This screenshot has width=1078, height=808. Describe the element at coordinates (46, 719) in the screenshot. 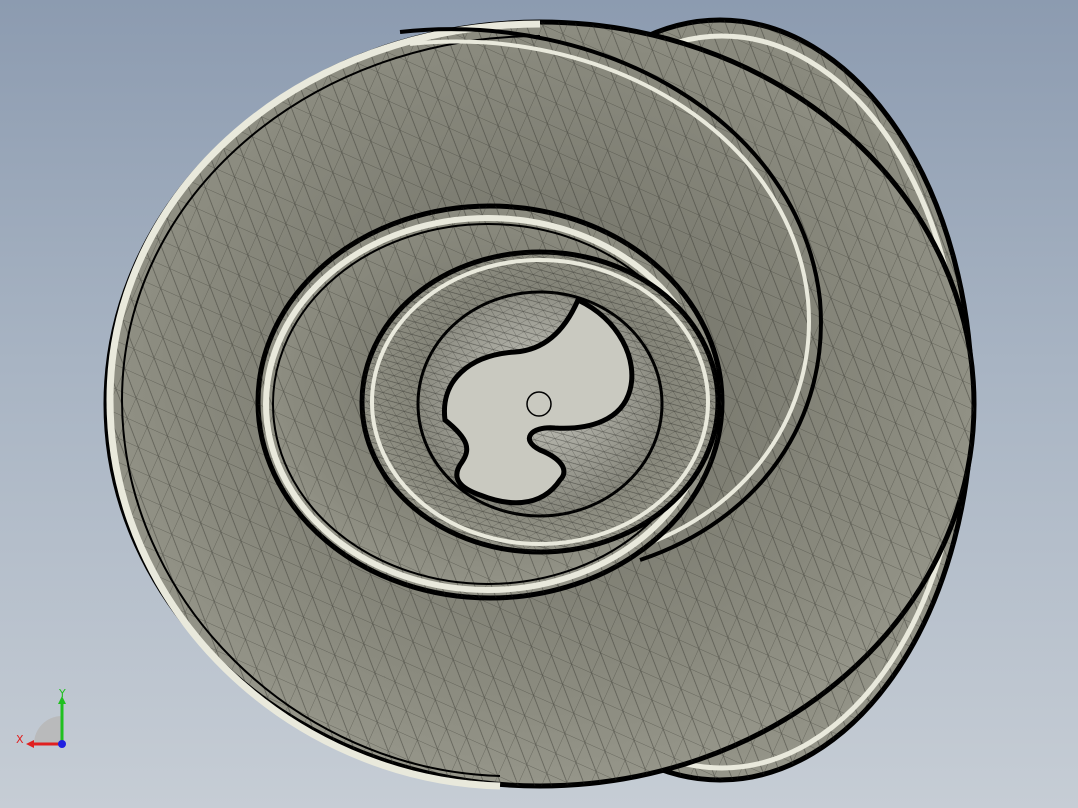

I see `orientation-triad: X Y` at that location.